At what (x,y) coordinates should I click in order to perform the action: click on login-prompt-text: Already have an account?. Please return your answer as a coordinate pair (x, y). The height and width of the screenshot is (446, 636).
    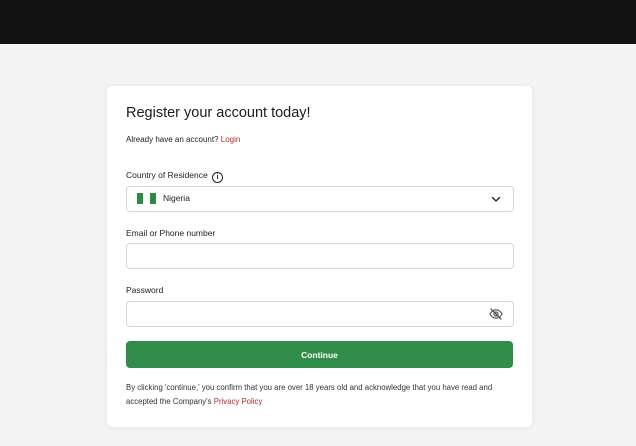
    Looking at the image, I should click on (172, 139).